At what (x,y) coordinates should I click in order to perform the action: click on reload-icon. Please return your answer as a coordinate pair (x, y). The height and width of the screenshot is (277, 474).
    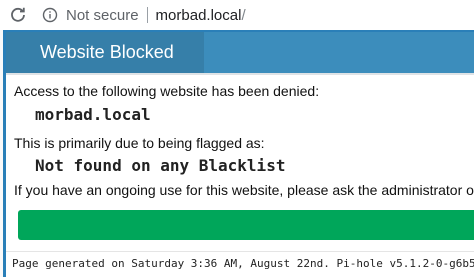
    Looking at the image, I should click on (18, 15).